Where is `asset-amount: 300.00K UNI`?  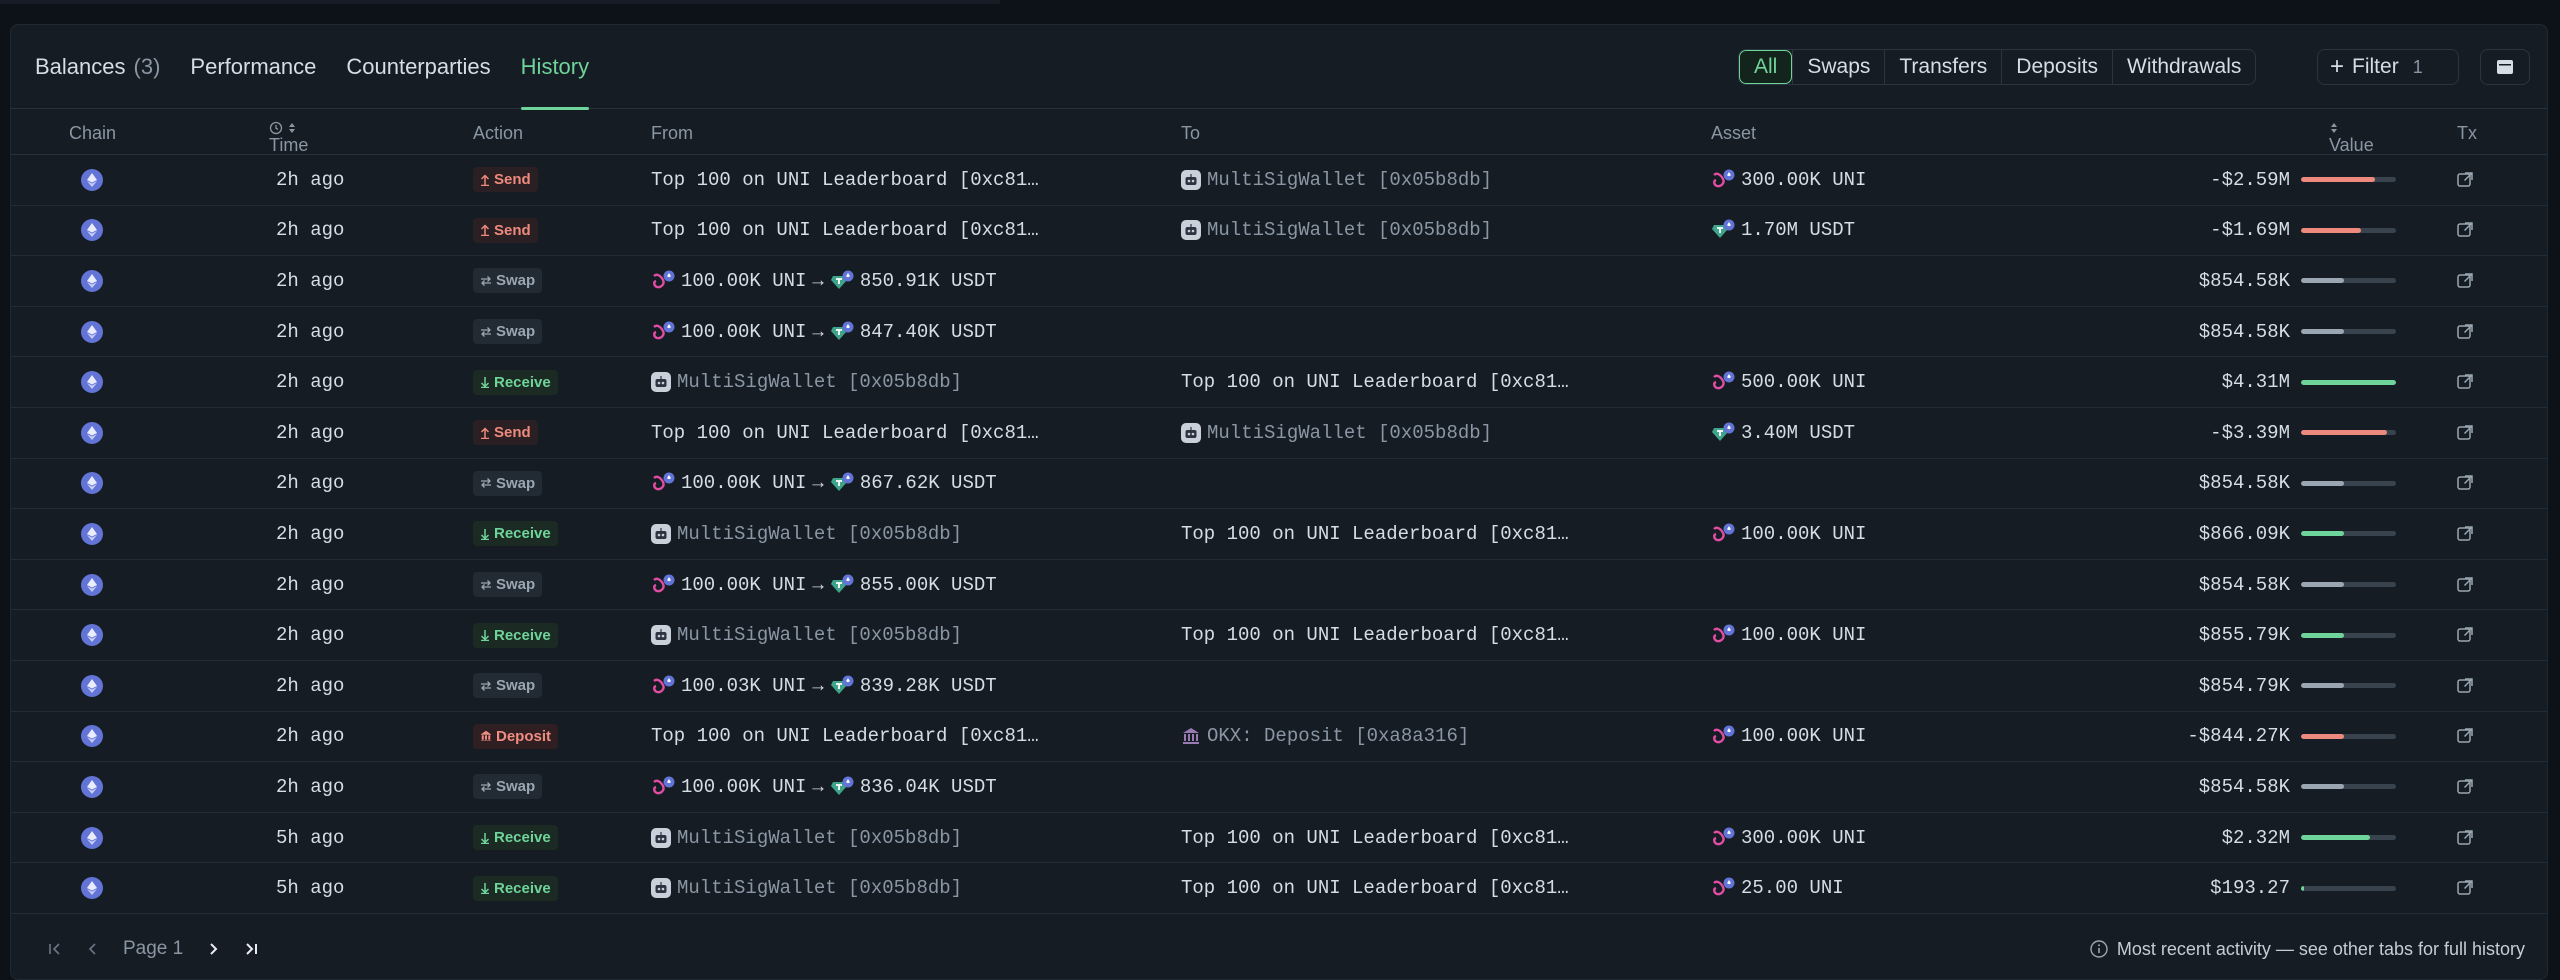 asset-amount: 300.00K UNI is located at coordinates (1804, 179).